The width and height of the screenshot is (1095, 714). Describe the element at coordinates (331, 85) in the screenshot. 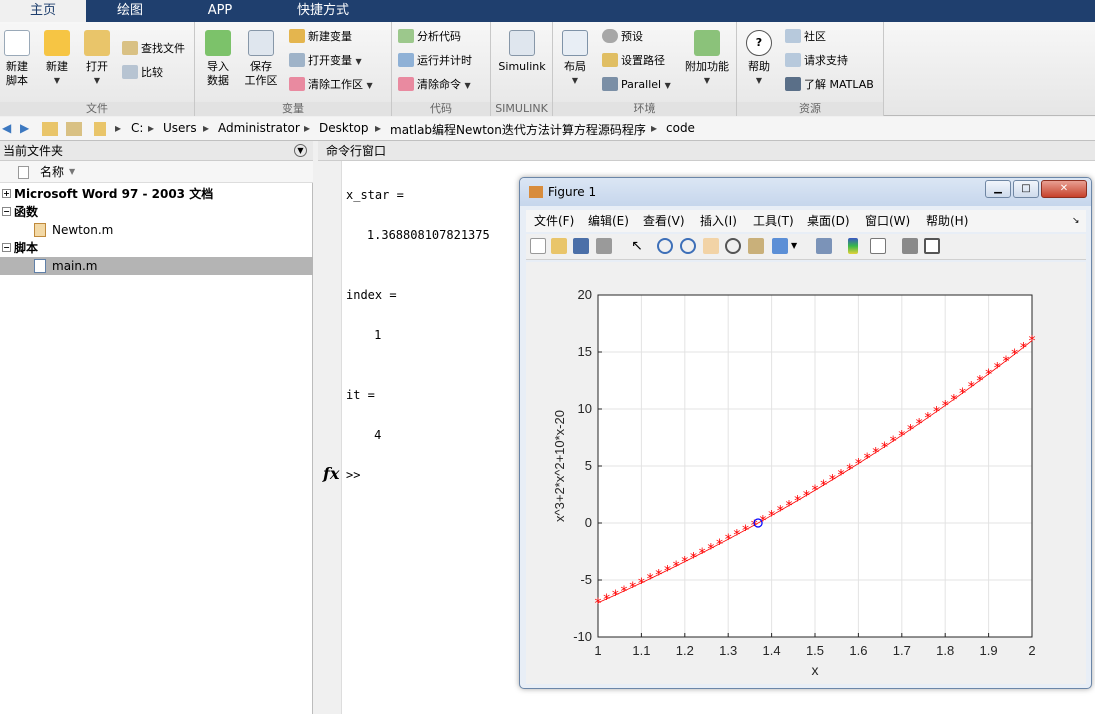

I see `clear-workspace-button: 清除工作区 ▼` at that location.